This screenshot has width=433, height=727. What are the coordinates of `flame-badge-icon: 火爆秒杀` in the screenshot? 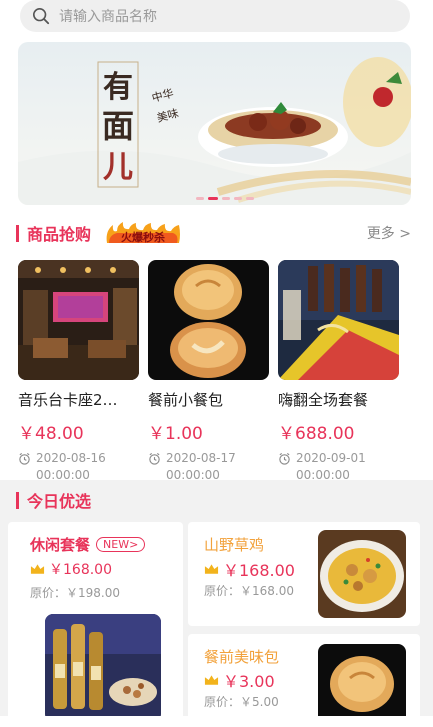 It's located at (143, 233).